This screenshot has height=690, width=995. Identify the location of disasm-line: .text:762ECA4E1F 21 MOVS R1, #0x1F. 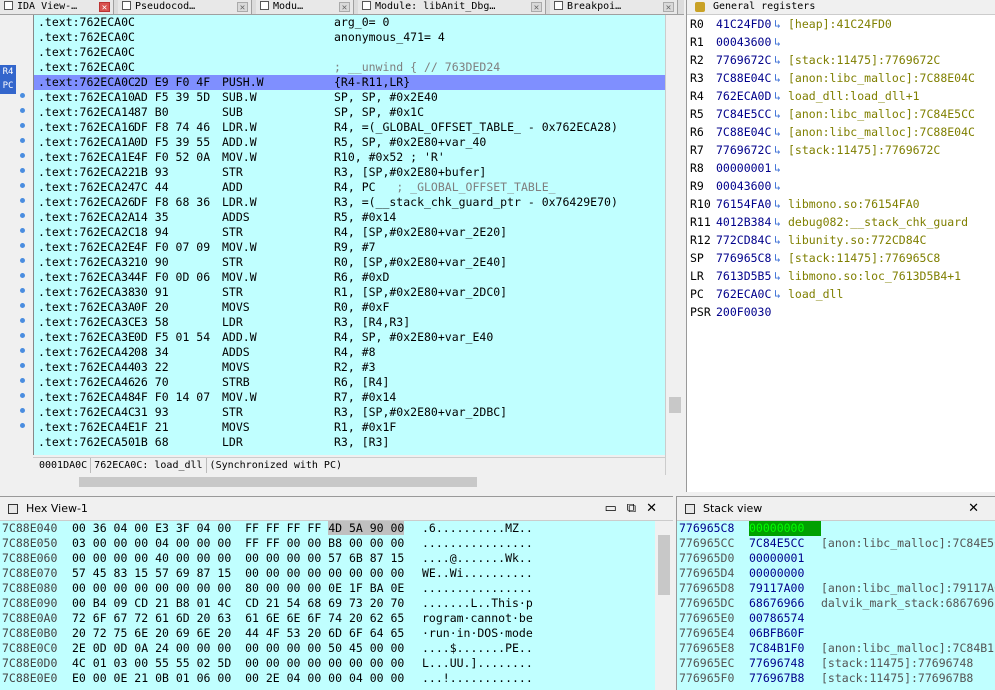
(349, 427).